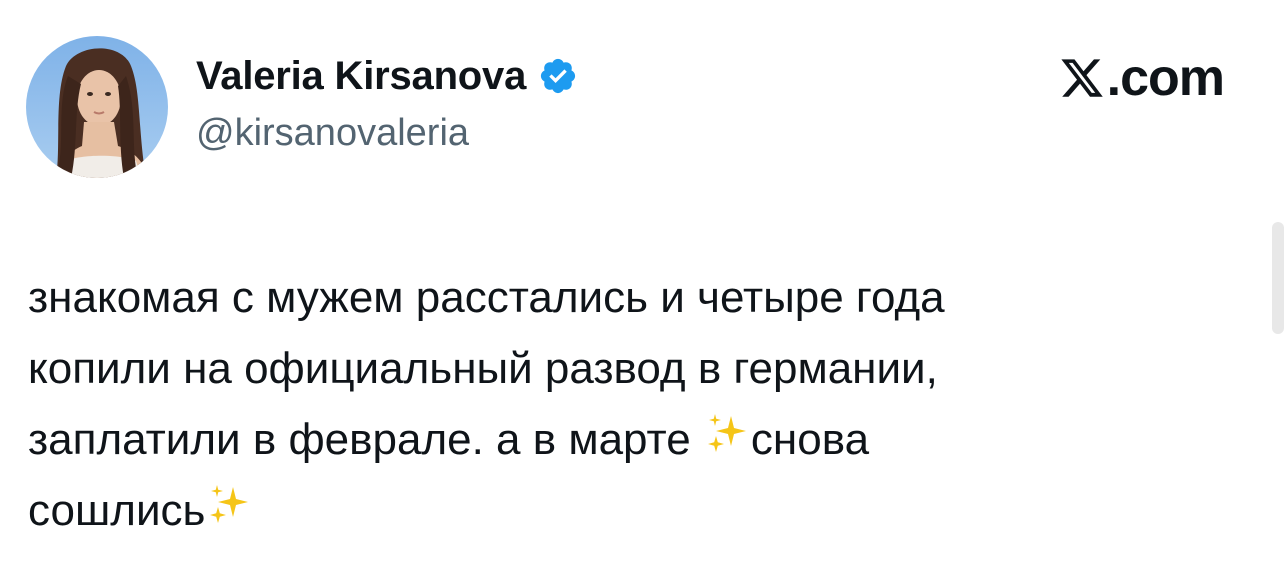 The image size is (1284, 585). I want to click on tweet-line: заплатили в феврале. а в марте снова, so click(628, 439).